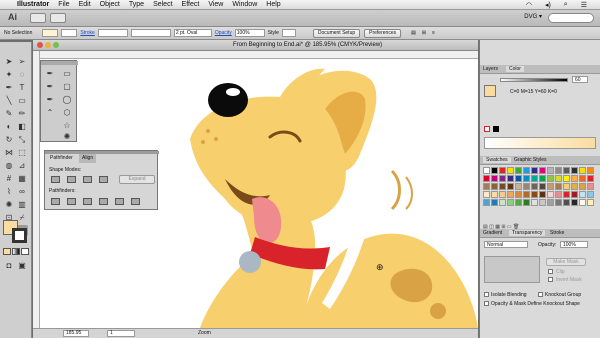 Image resolution: width=600 pixels, height=338 pixels. Describe the element at coordinates (490, 69) in the screenshot. I see `tab-layers: Layers` at that location.